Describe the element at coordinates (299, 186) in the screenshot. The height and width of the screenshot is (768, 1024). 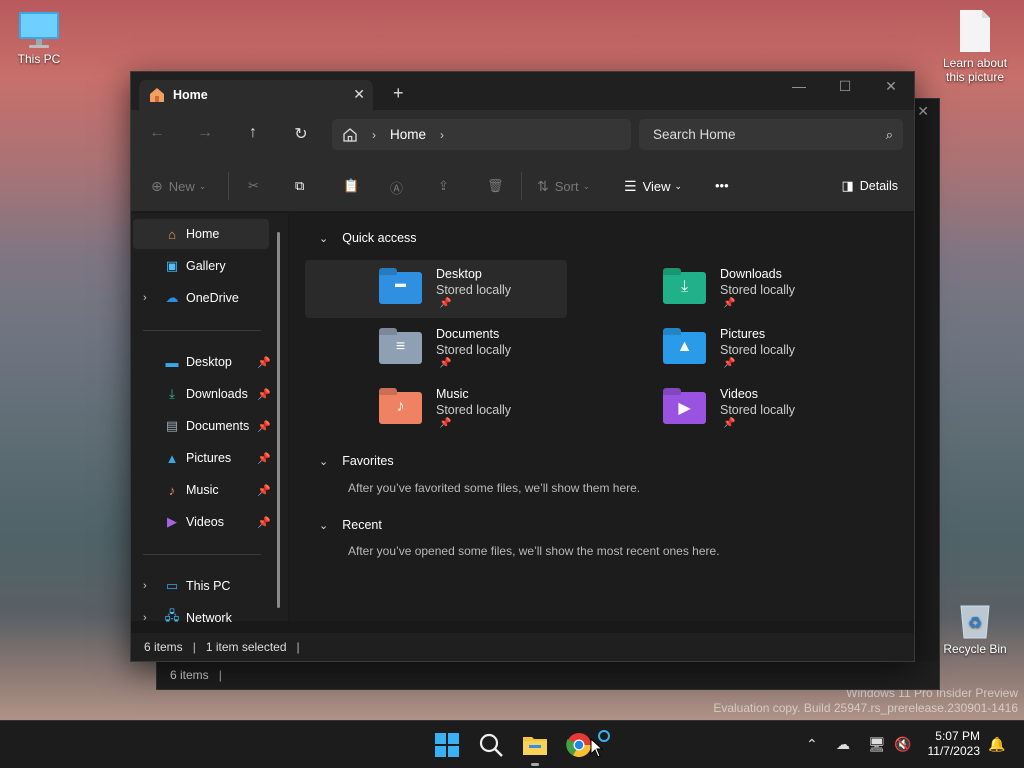
I see `copy-icon: ⧉` at that location.